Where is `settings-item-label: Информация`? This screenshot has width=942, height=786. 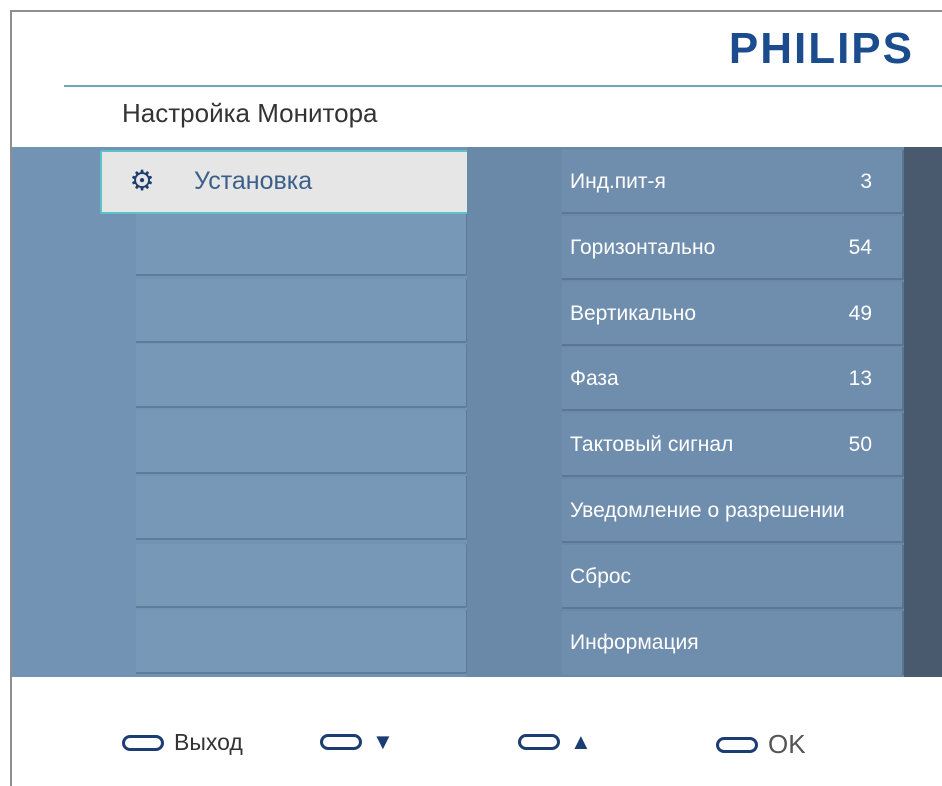
settings-item-label: Информация is located at coordinates (634, 642).